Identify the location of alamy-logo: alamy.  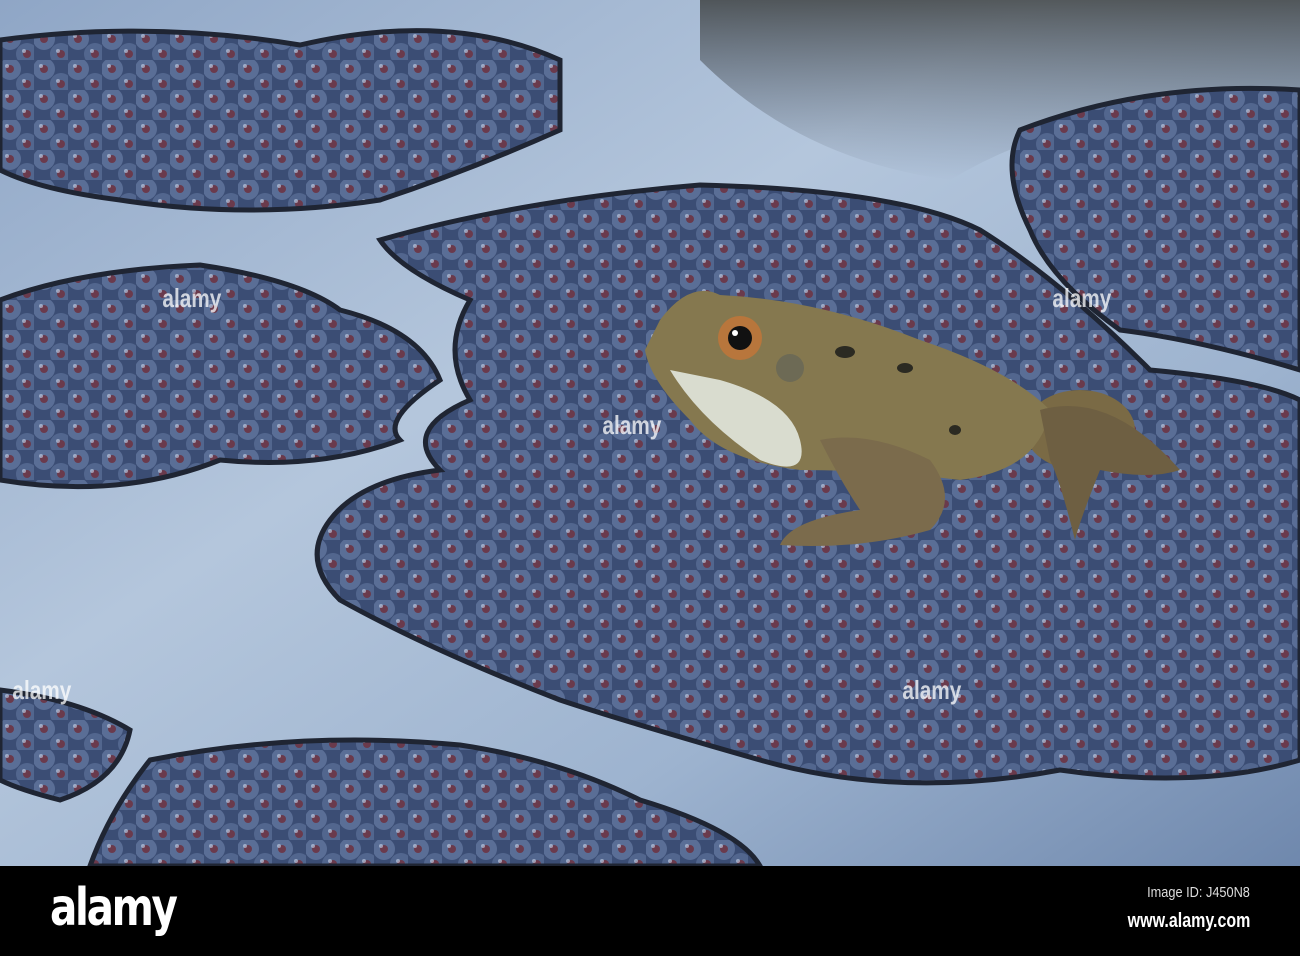
(114, 908).